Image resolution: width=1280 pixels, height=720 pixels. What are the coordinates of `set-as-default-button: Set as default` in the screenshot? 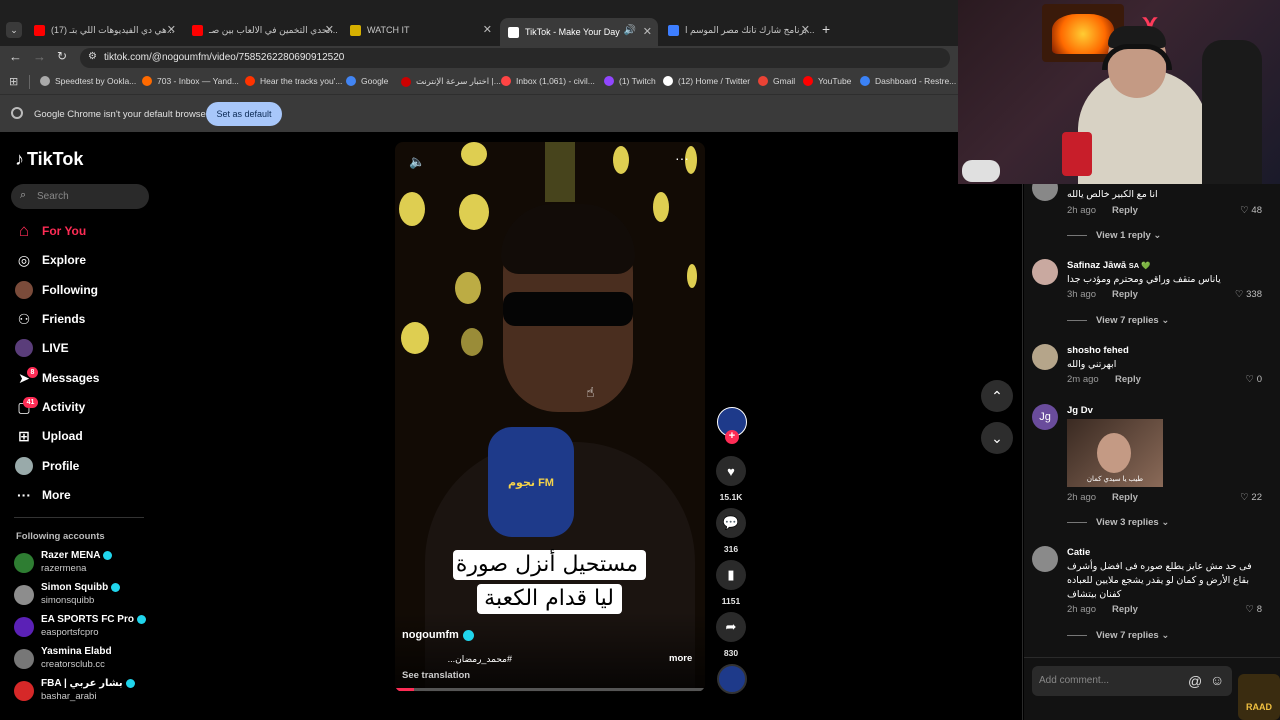 It's located at (244, 114).